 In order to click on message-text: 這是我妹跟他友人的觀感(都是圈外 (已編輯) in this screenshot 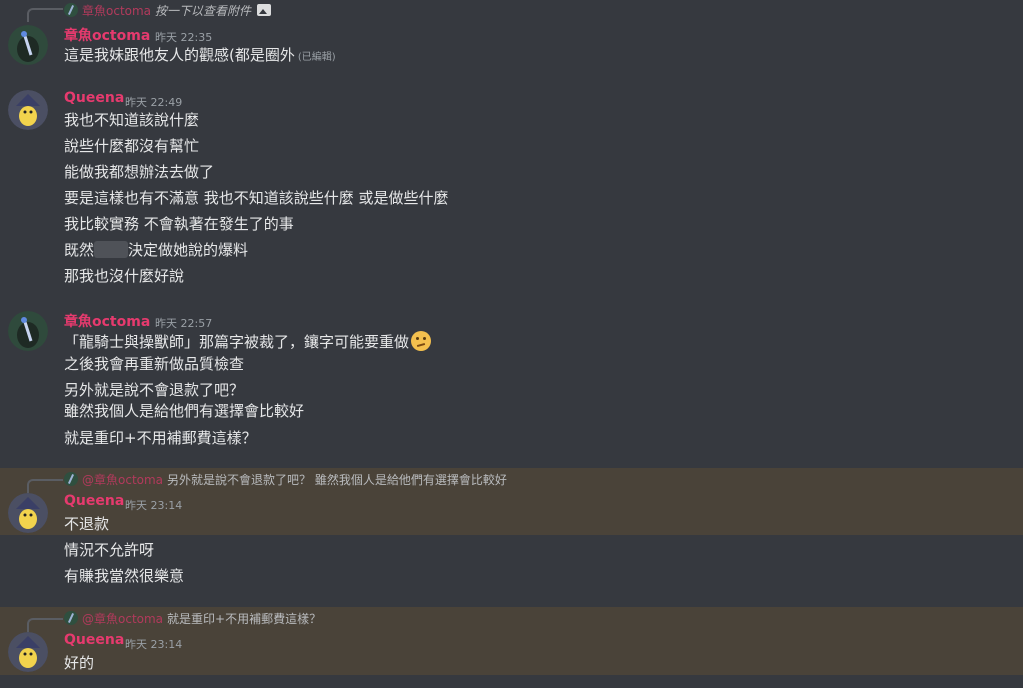, I will do `click(200, 56)`.